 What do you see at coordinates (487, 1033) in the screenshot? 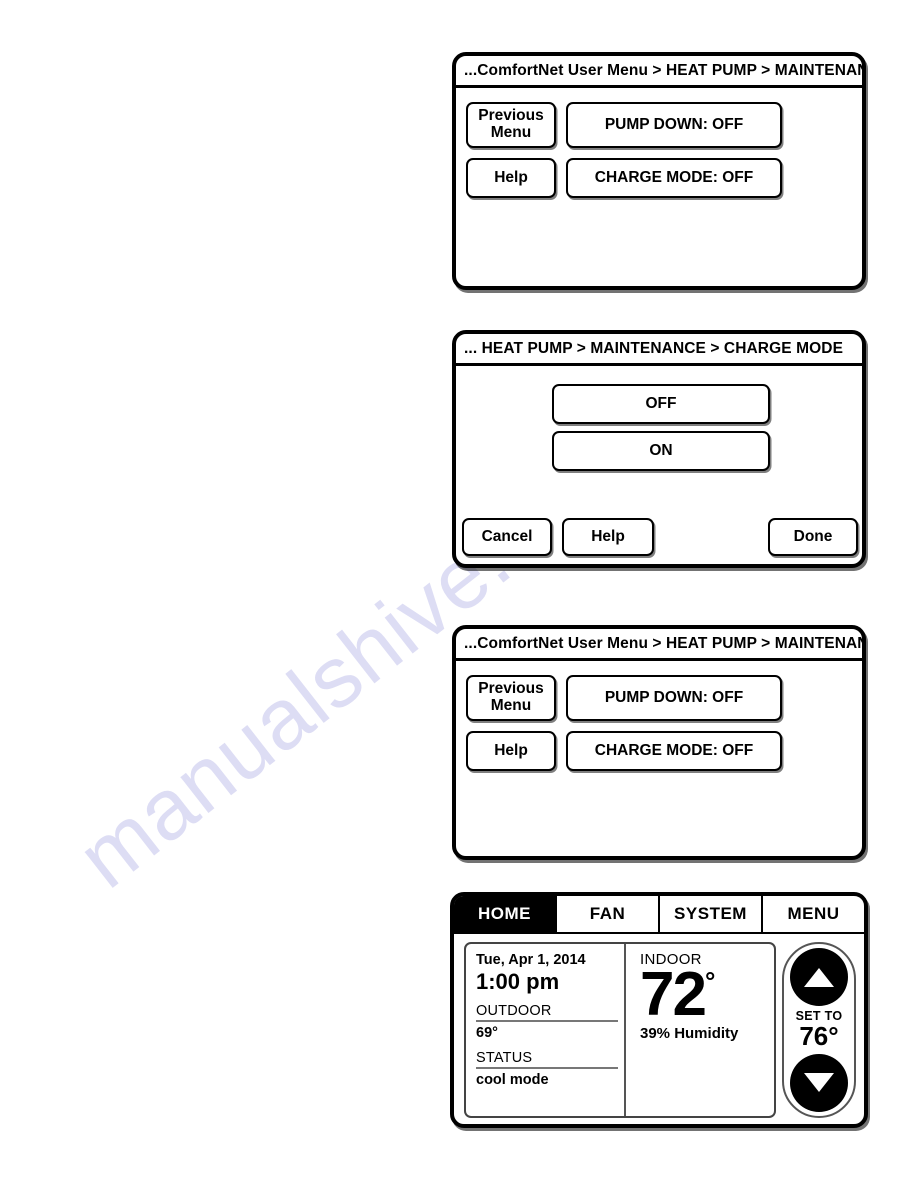
I see `outdoor-temperature: 69°` at bounding box center [487, 1033].